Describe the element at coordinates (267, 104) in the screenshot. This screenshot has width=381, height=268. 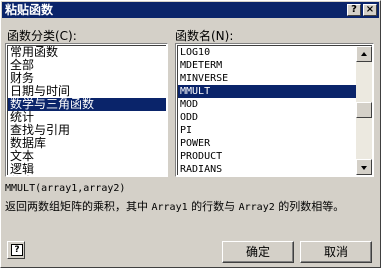
I see `function-item: MOD` at that location.